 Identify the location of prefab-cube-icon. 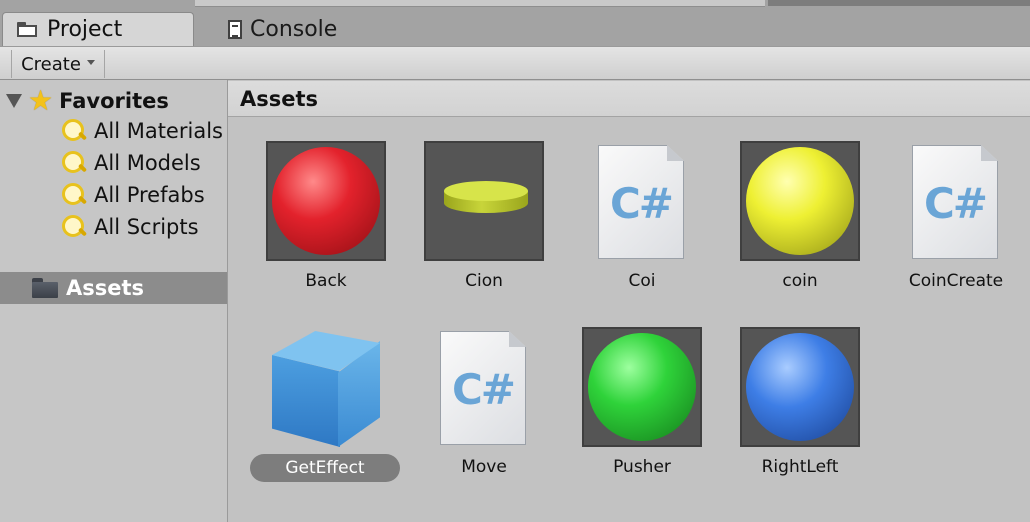
(326, 388).